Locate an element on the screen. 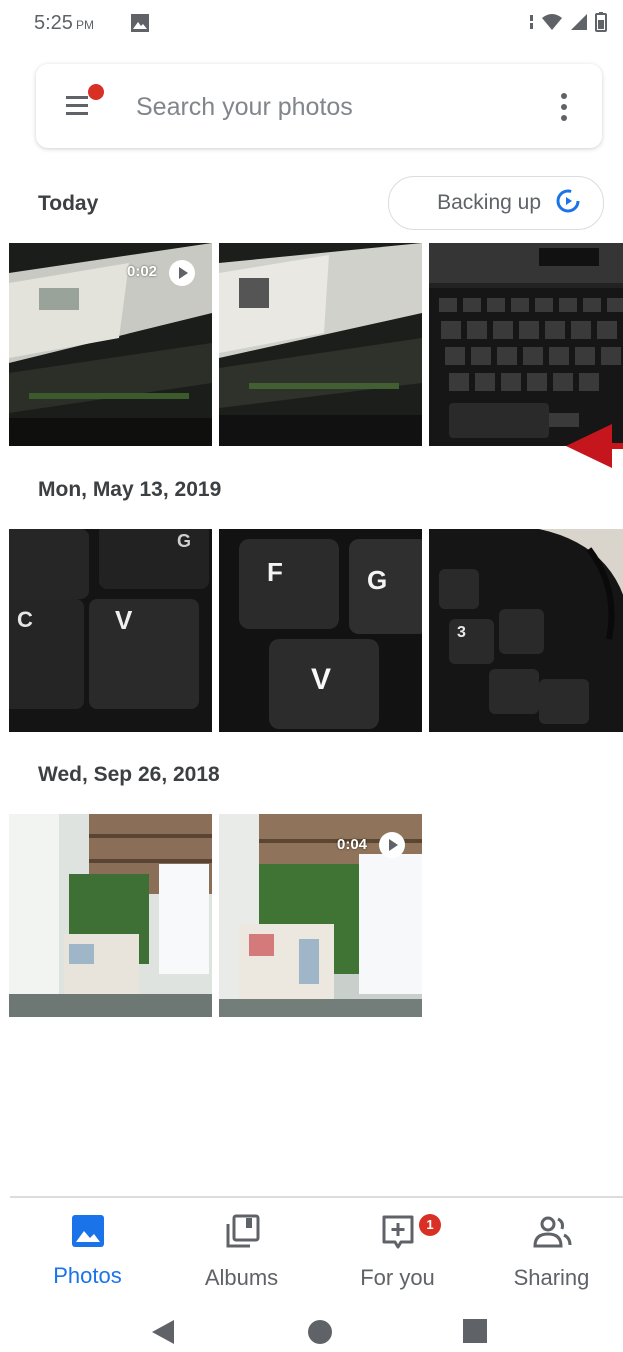  system-nav-bar is located at coordinates (311, 1331).